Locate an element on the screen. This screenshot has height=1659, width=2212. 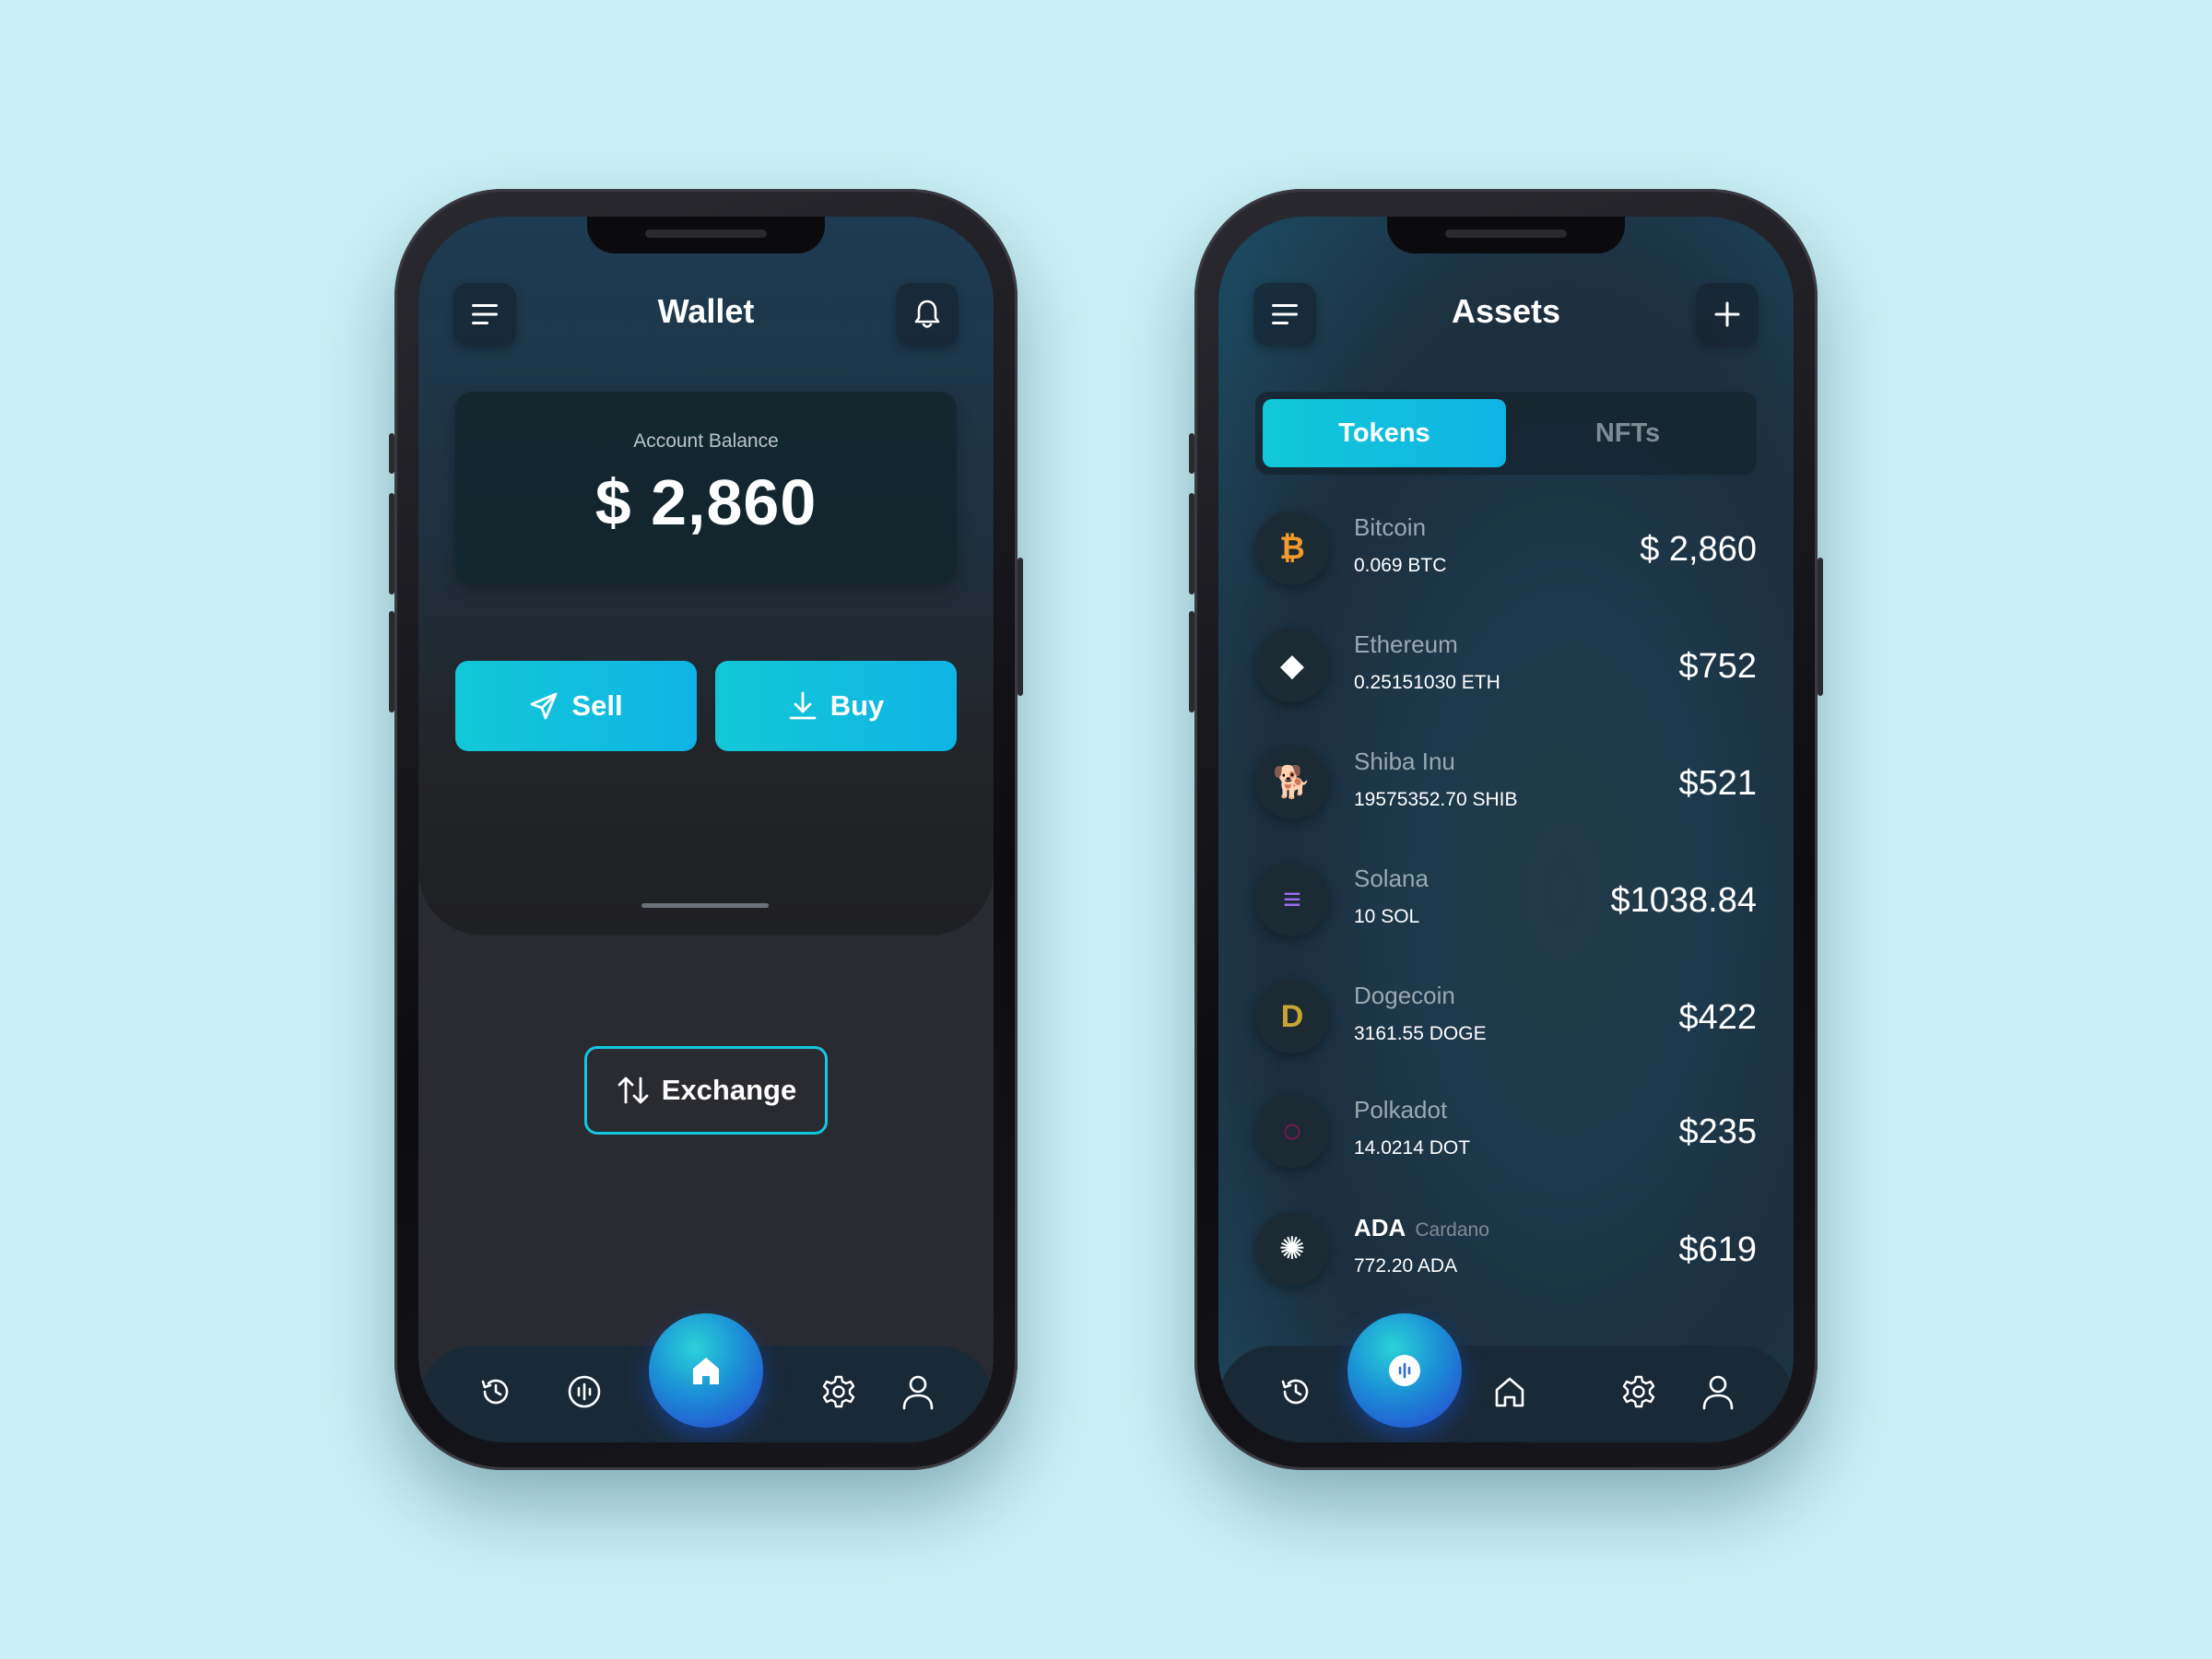
asset-row: ✺ ADA Cardano 772.20 ADA $619 is located at coordinates (1506, 1249).